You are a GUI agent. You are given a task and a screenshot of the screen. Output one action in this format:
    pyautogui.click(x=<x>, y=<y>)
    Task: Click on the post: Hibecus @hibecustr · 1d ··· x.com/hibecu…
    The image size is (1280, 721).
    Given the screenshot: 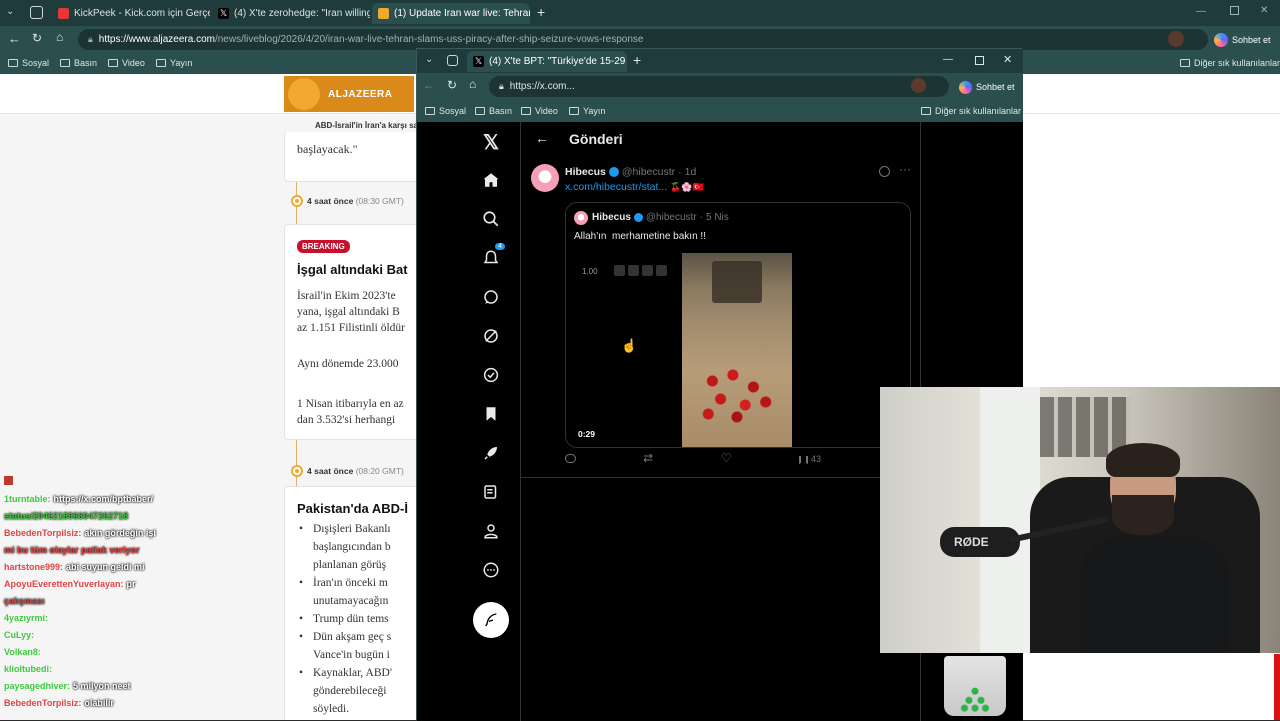 What is the action you would take?
    pyautogui.click(x=721, y=318)
    